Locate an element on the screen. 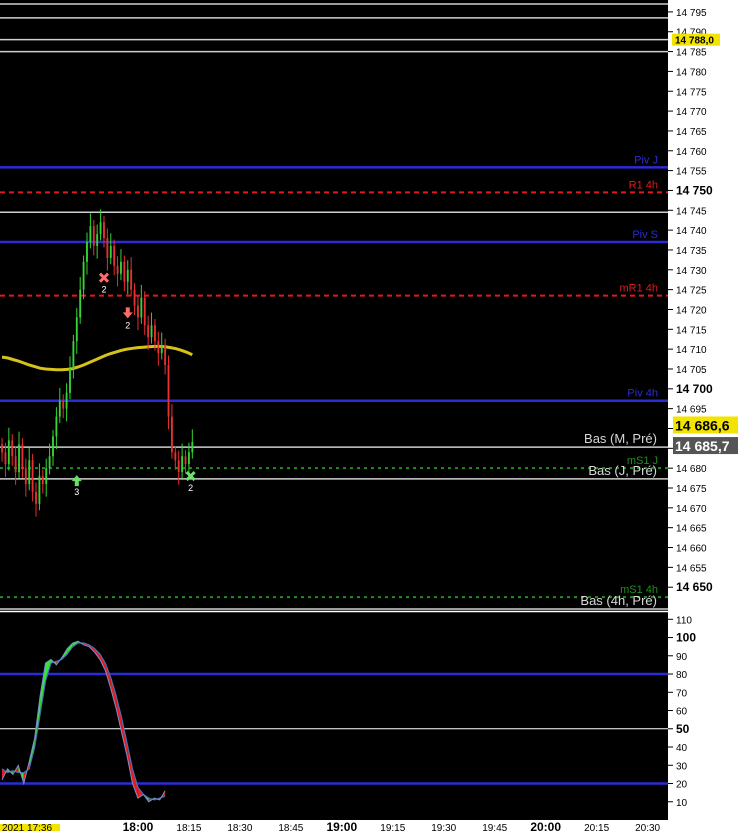 This screenshot has height=831, width=740. price-tick-label: 14 770 is located at coordinates (691, 112).